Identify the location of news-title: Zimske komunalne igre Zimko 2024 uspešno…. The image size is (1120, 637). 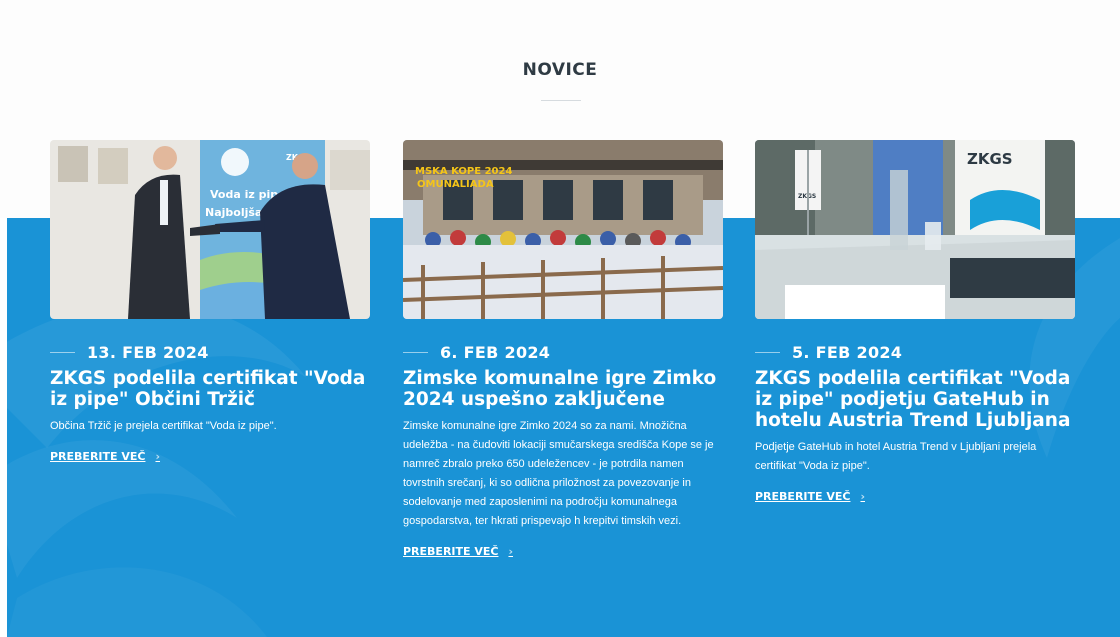
(564, 389).